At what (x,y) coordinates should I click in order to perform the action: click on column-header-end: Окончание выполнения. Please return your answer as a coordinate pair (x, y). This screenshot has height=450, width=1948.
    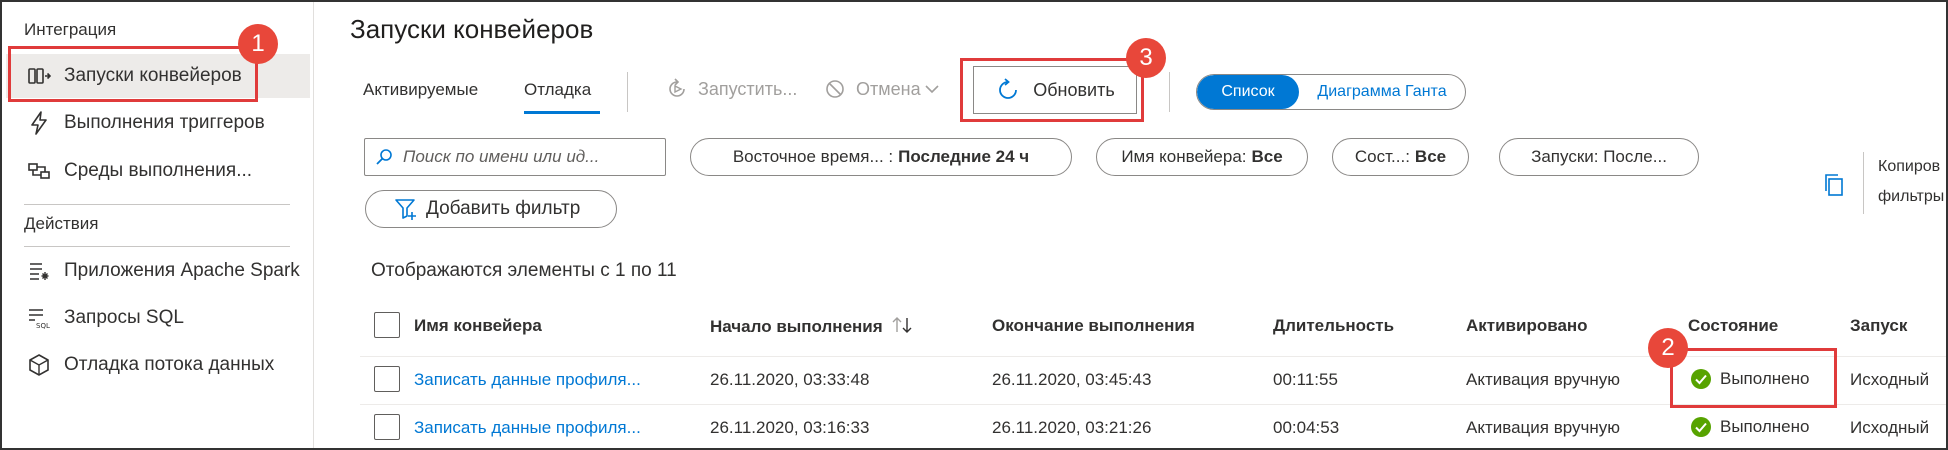
    Looking at the image, I should click on (1093, 326).